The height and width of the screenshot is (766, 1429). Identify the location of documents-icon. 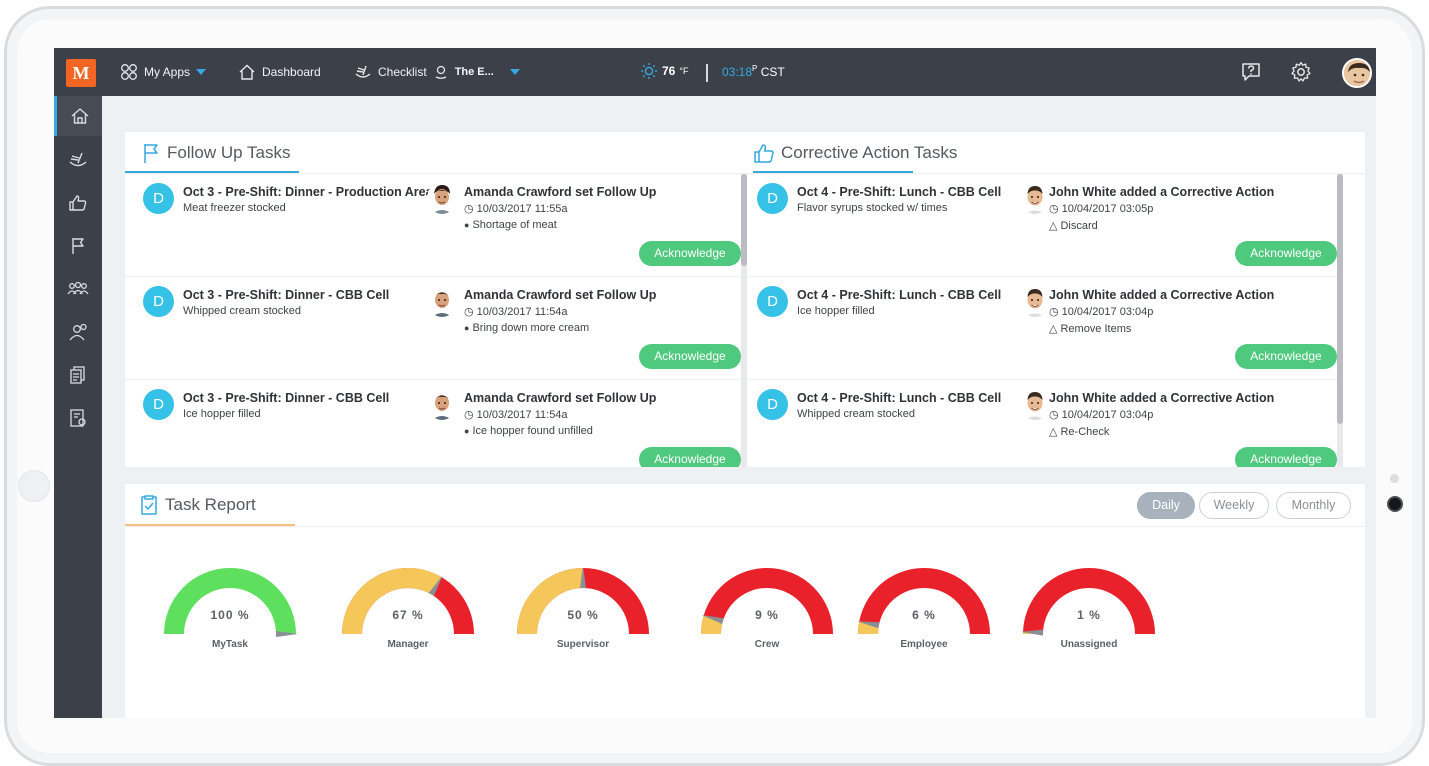
(78, 375).